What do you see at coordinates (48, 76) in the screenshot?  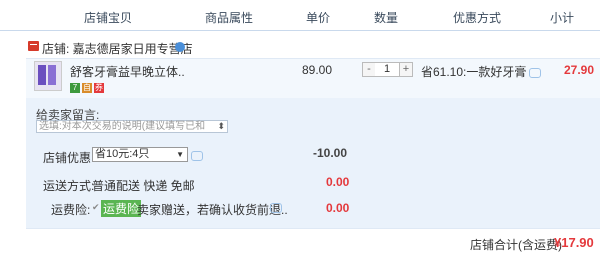 I see `product-thumbnail` at bounding box center [48, 76].